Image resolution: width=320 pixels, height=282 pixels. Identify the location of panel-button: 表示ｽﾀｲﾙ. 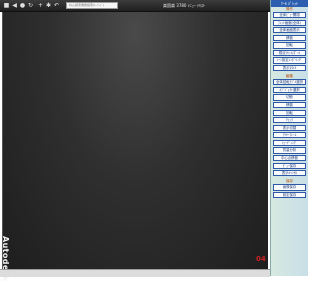
(289, 68).